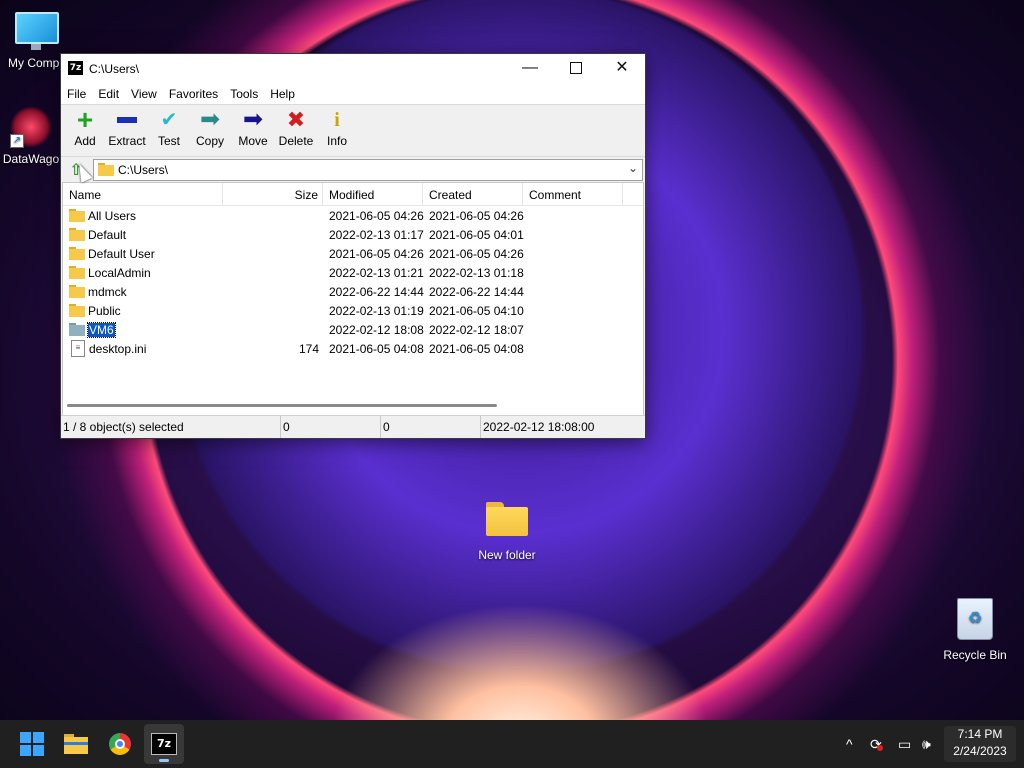 The image size is (1024, 768). Describe the element at coordinates (111, 94) in the screenshot. I see `menu-edit: Edit` at that location.